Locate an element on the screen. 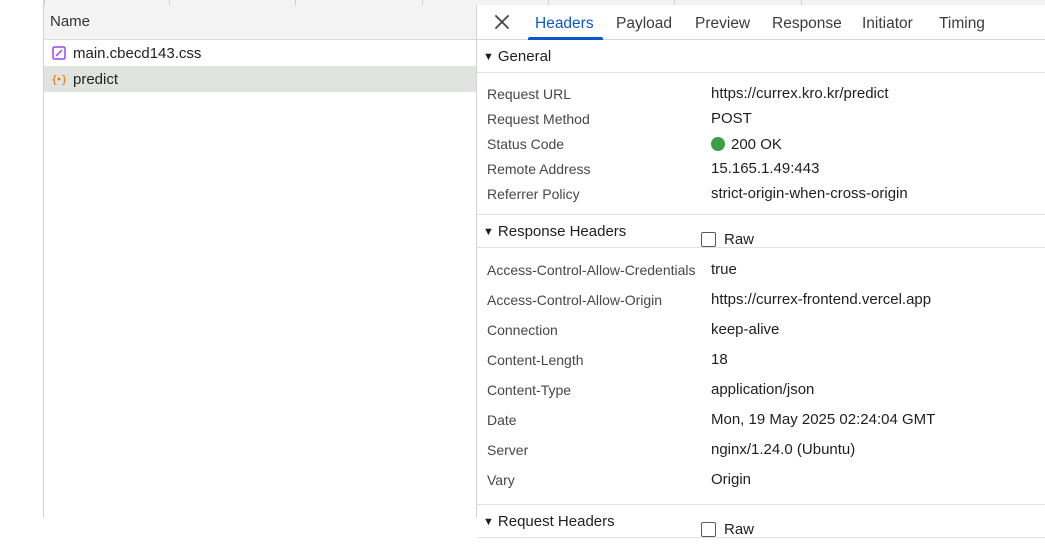 Image resolution: width=1045 pixels, height=546 pixels. tab-preview: Preview is located at coordinates (722, 22).